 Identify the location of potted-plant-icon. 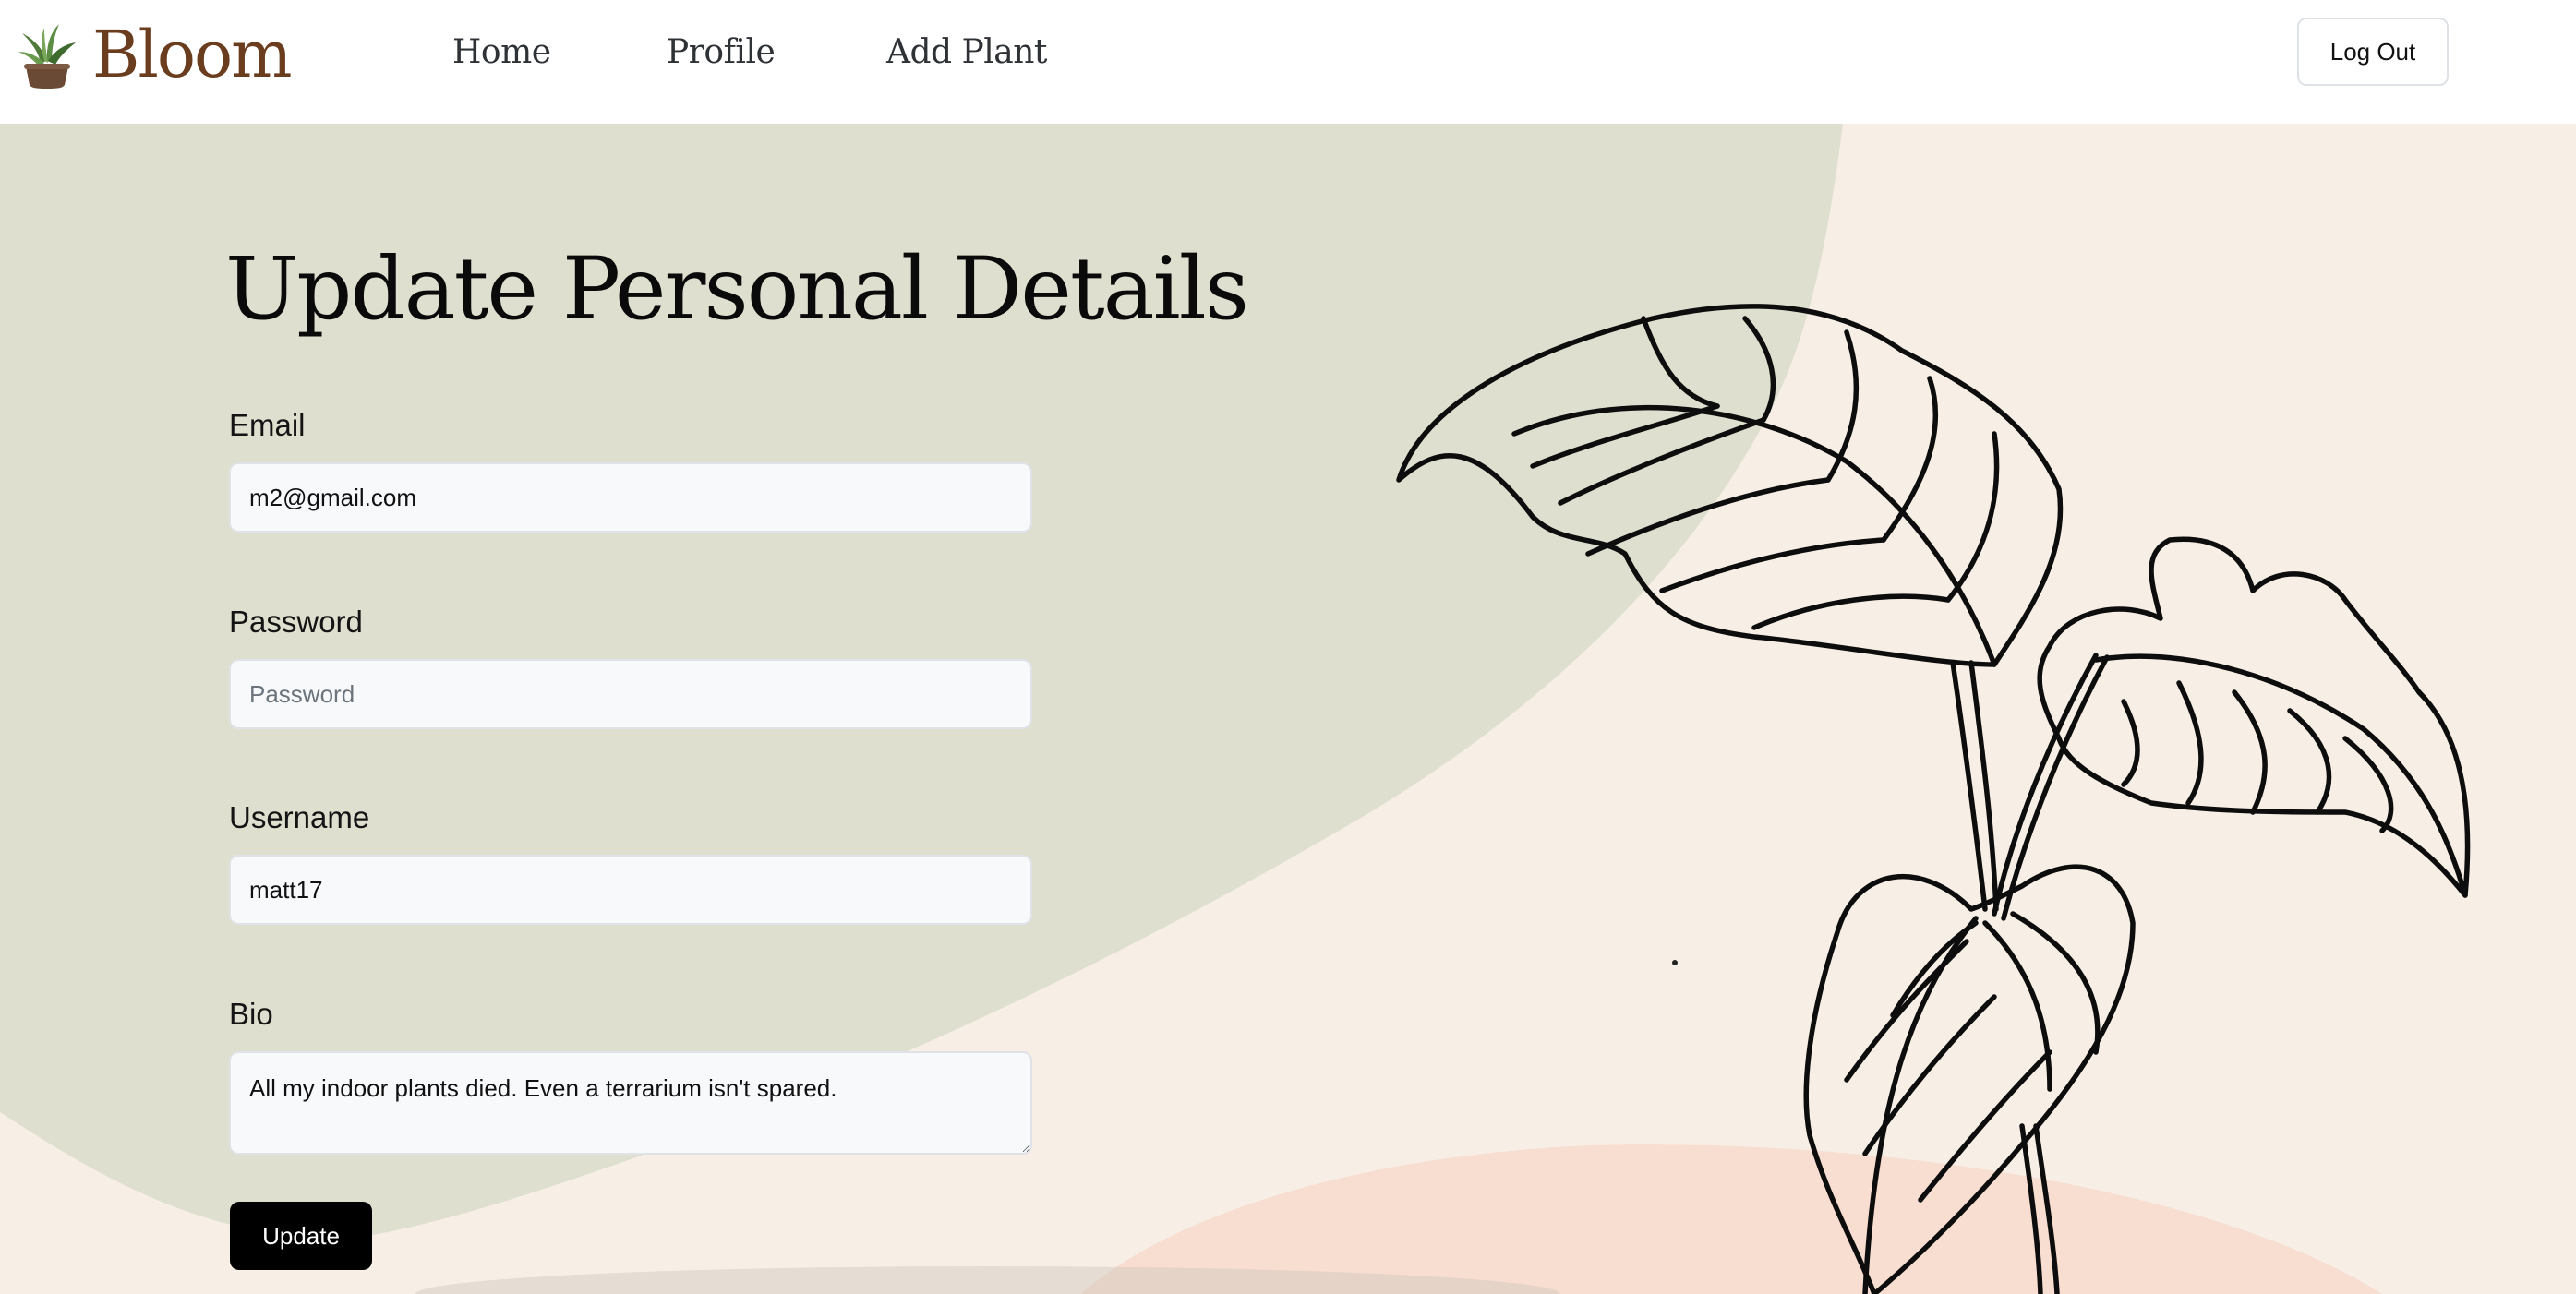
(47, 56).